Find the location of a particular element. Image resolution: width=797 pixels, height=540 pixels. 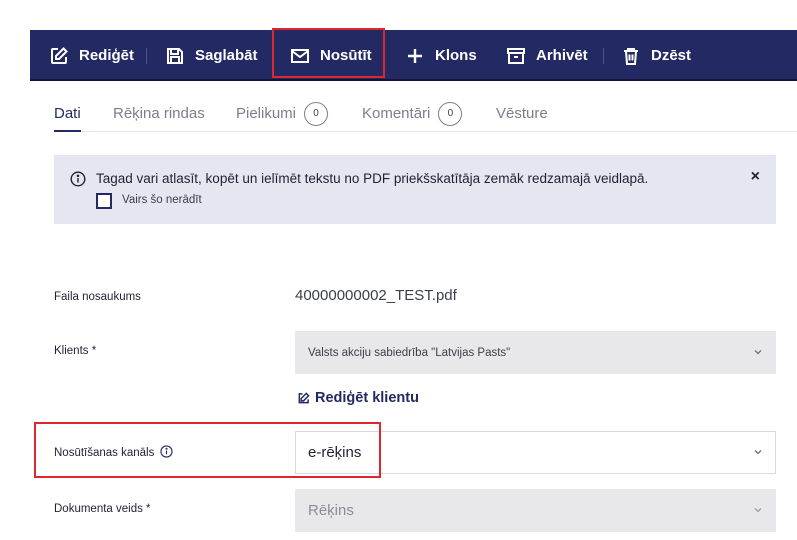

document-type-select: Rēķins is located at coordinates (535, 510).